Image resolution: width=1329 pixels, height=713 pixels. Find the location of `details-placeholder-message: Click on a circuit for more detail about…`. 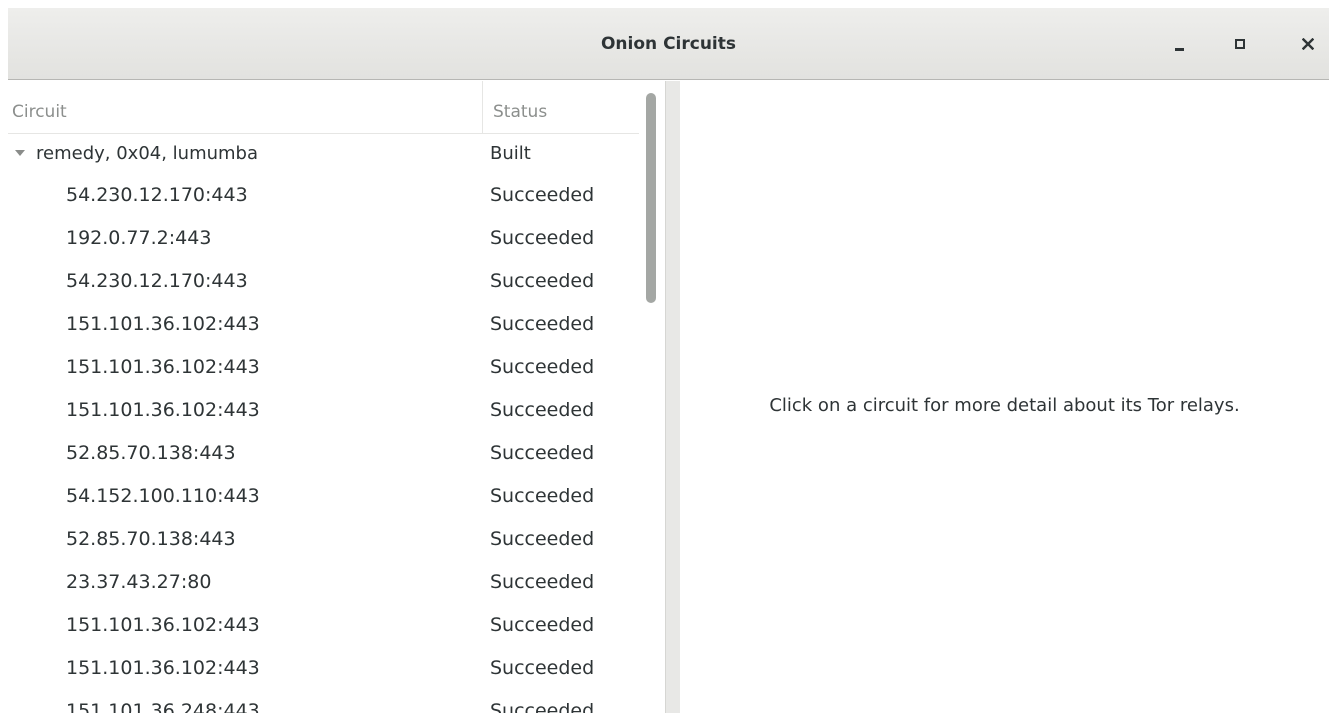

details-placeholder-message: Click on a circuit for more detail about… is located at coordinates (1004, 405).